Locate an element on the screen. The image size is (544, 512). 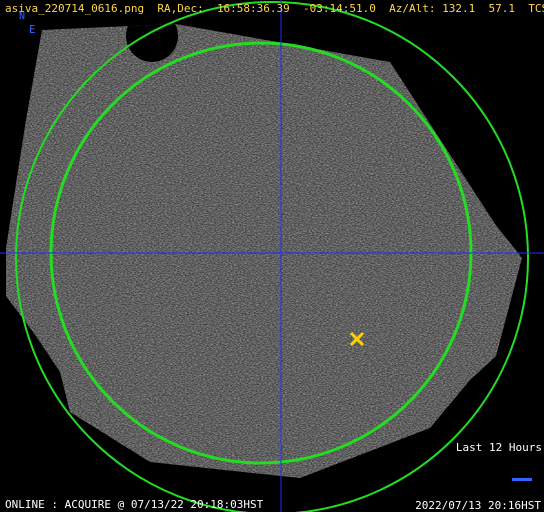
azalt-label: Az/Alt: is located at coordinates (412, 8).